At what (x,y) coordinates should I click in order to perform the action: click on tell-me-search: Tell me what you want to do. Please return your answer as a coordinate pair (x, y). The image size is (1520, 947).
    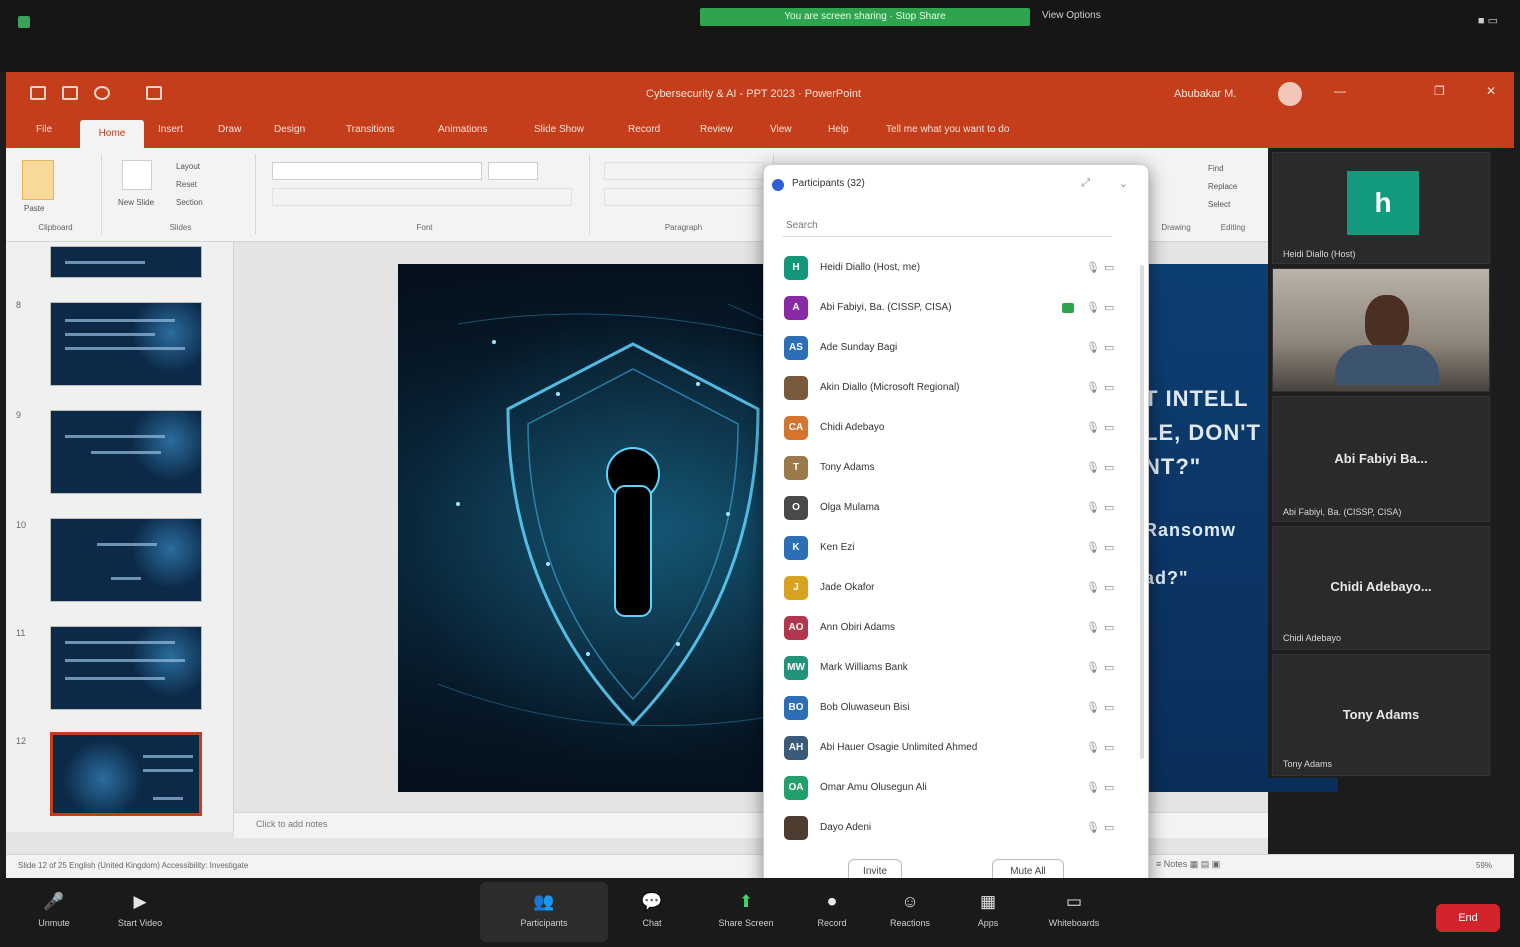
    Looking at the image, I should click on (947, 129).